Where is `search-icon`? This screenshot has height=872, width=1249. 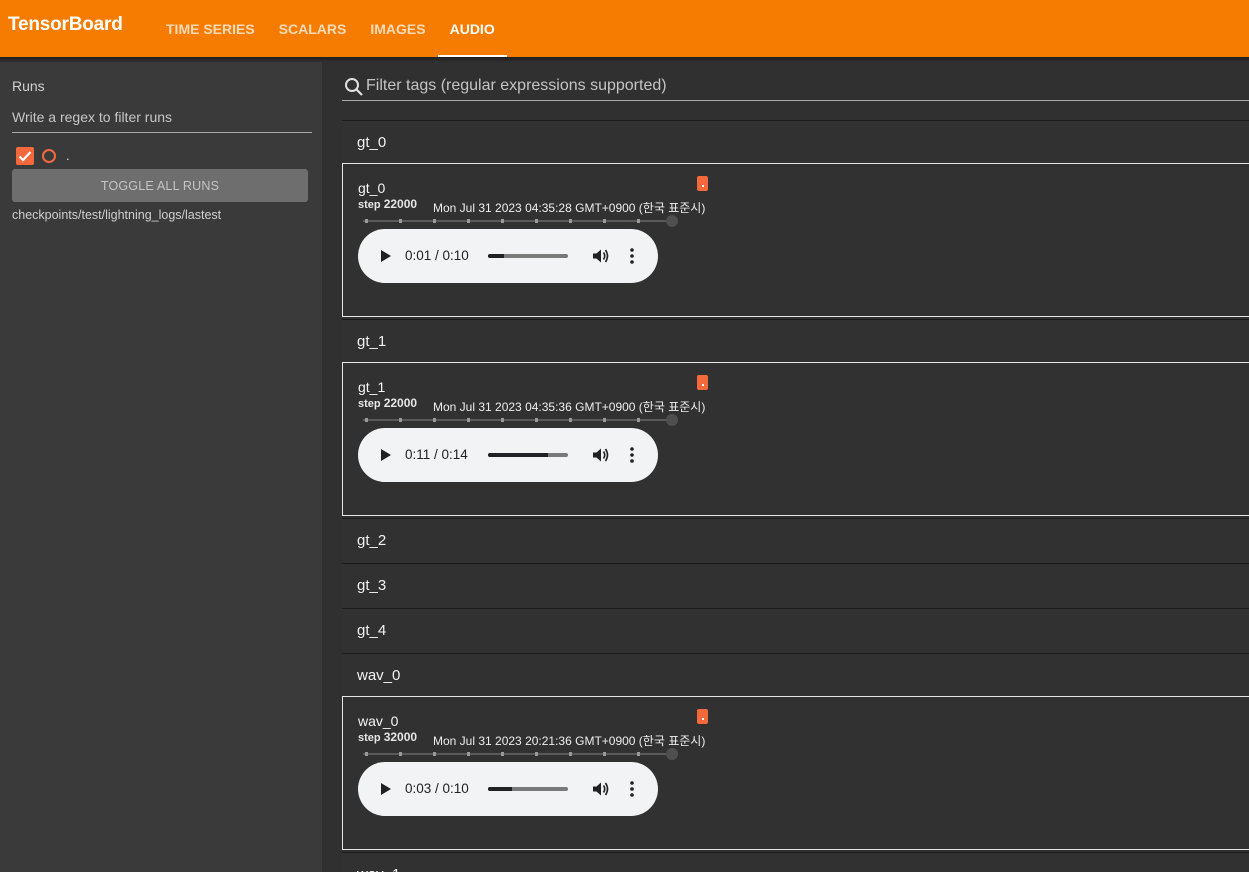
search-icon is located at coordinates (354, 87).